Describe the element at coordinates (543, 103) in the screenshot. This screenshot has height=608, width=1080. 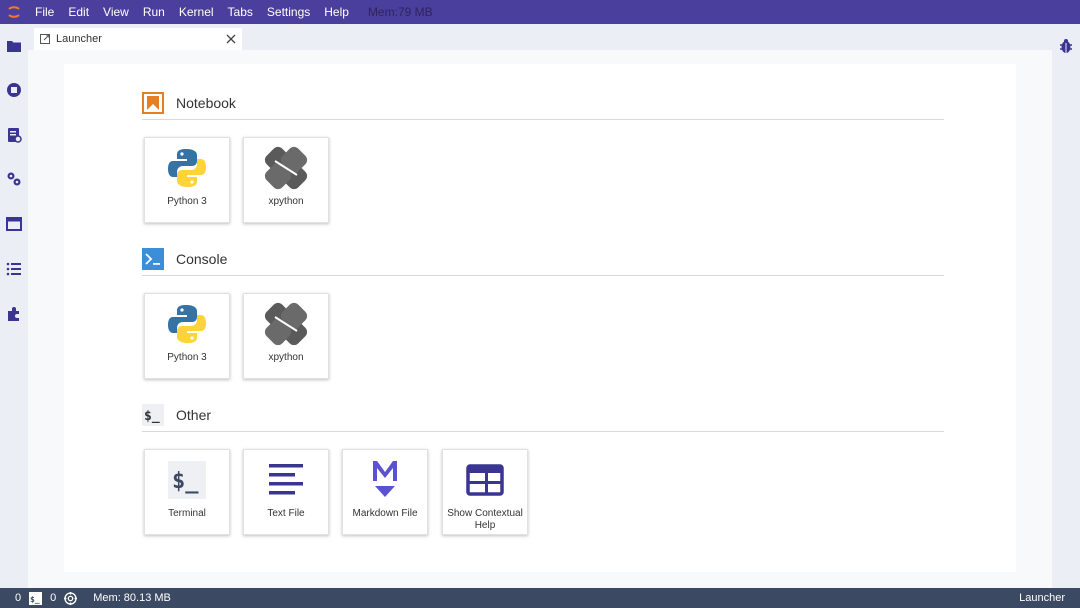
I see `section-notebook: Notebook` at that location.